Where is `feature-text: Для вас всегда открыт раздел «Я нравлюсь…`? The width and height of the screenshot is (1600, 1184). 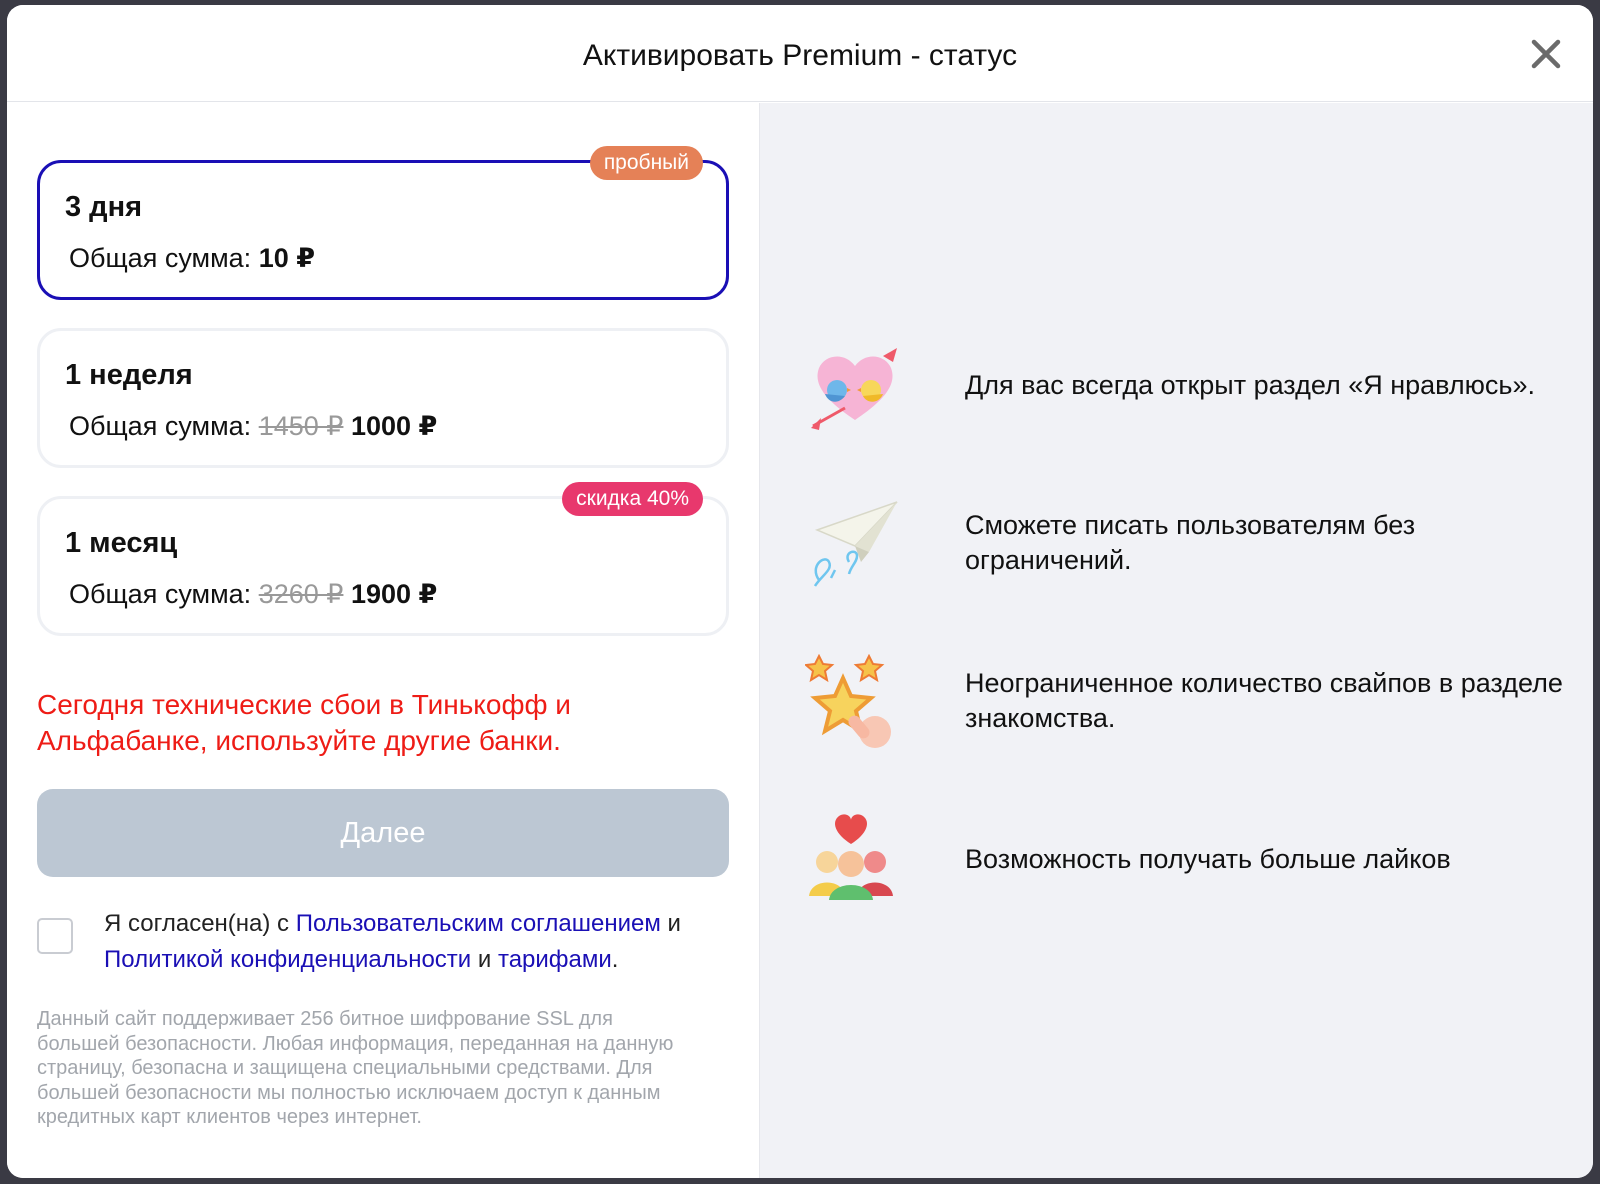 feature-text: Для вас всегда открыт раздел «Я нравлюсь… is located at coordinates (1250, 385).